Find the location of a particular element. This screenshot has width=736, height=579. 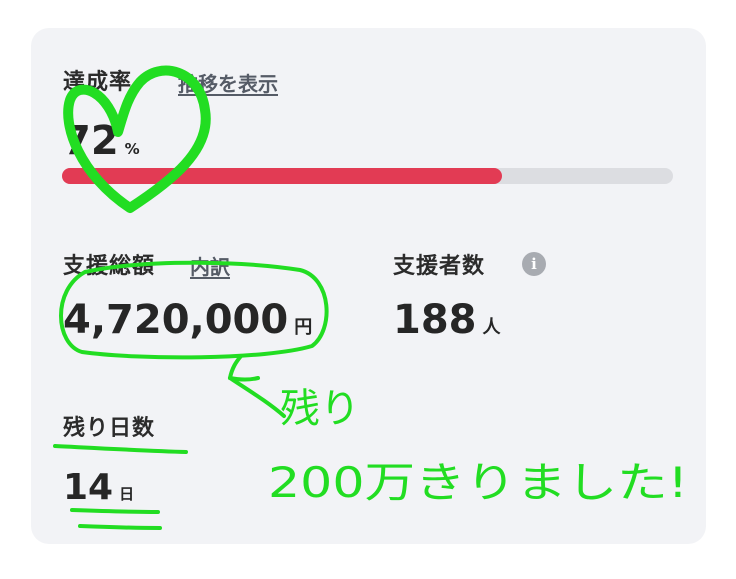

remaining-days-label: 残り日数 is located at coordinates (109, 428).